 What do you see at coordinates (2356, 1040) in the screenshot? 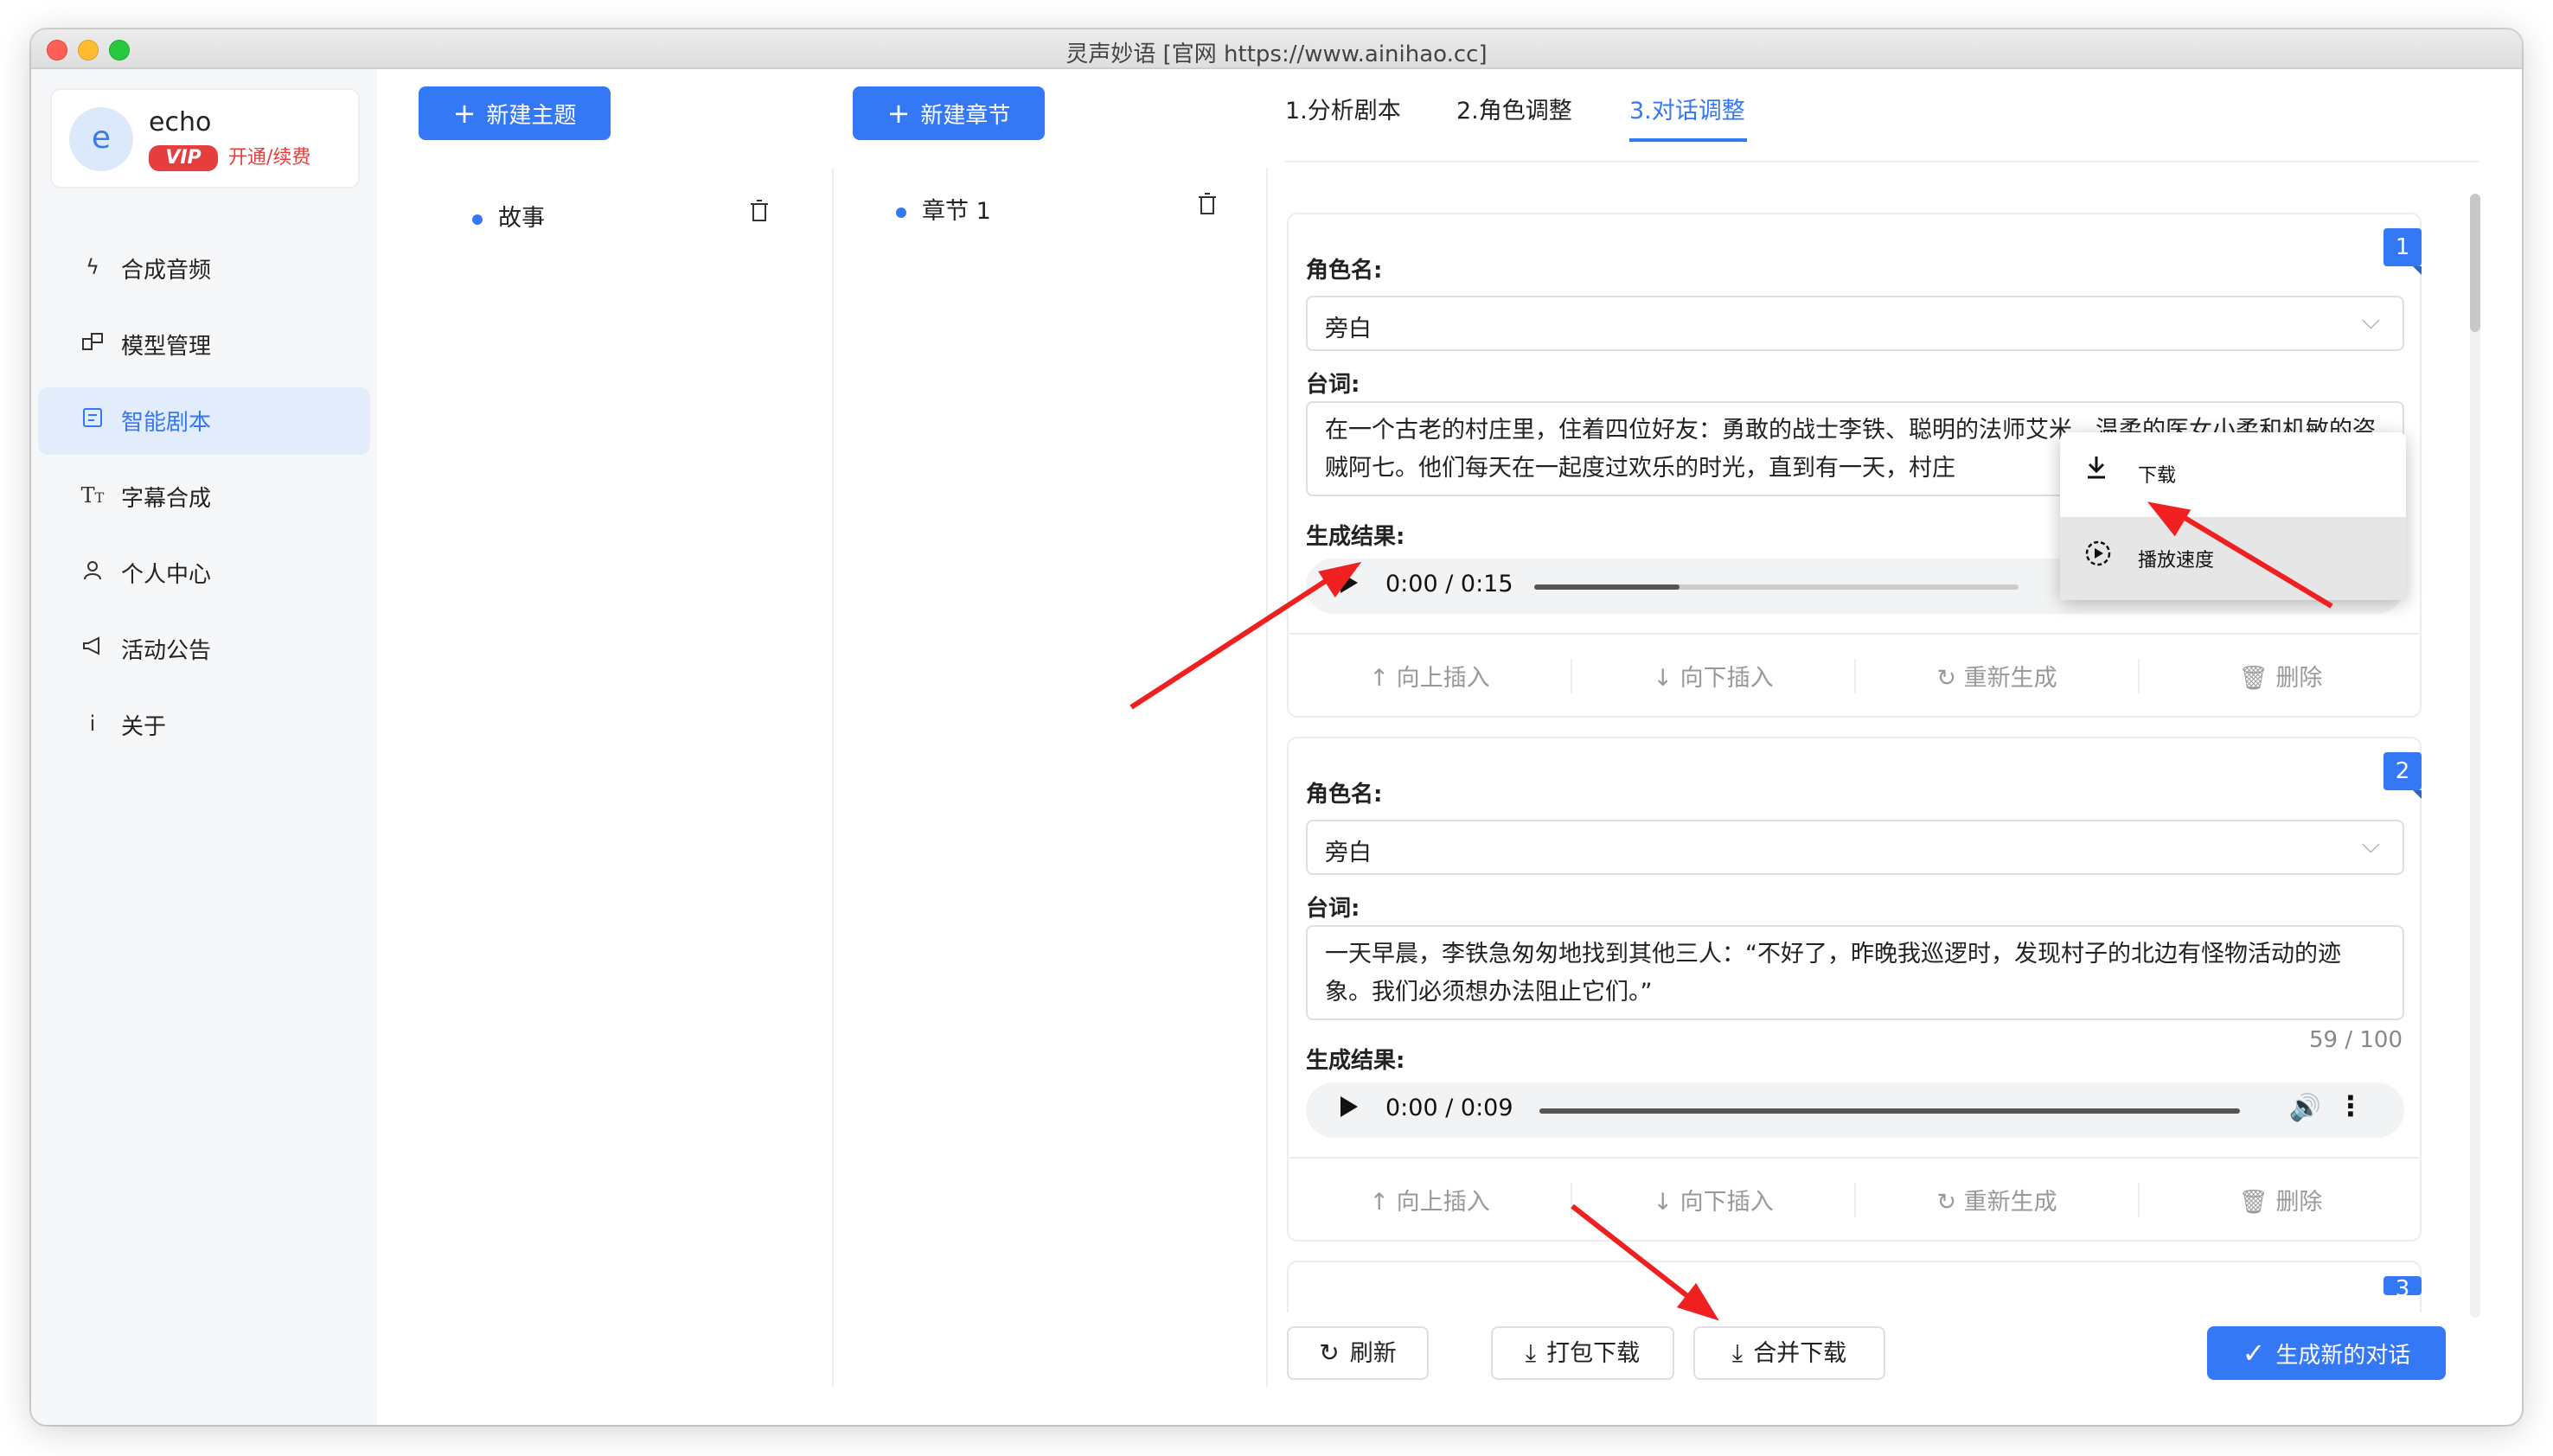
I see `char-count: 59 / 100` at bounding box center [2356, 1040].